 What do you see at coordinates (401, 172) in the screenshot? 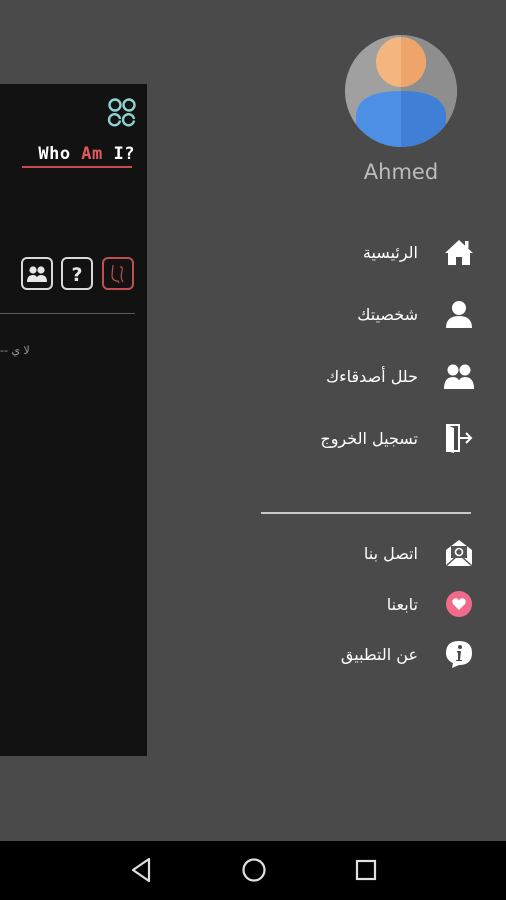
I see `user-name: Ahmed` at bounding box center [401, 172].